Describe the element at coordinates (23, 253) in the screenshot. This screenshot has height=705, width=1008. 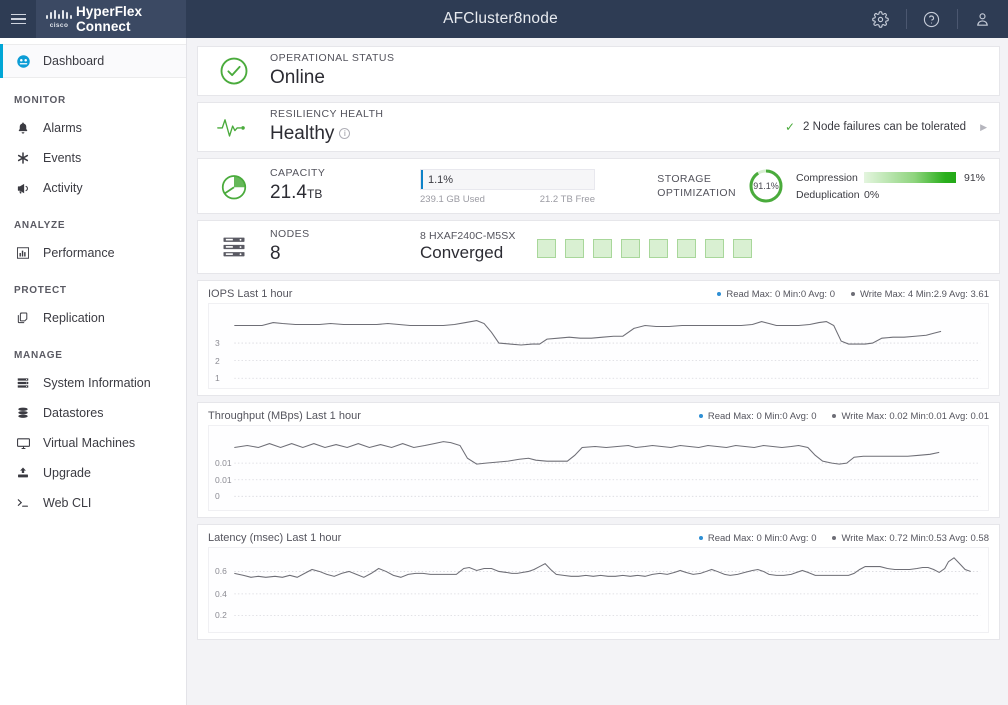
I see `bar-chart-icon` at that location.